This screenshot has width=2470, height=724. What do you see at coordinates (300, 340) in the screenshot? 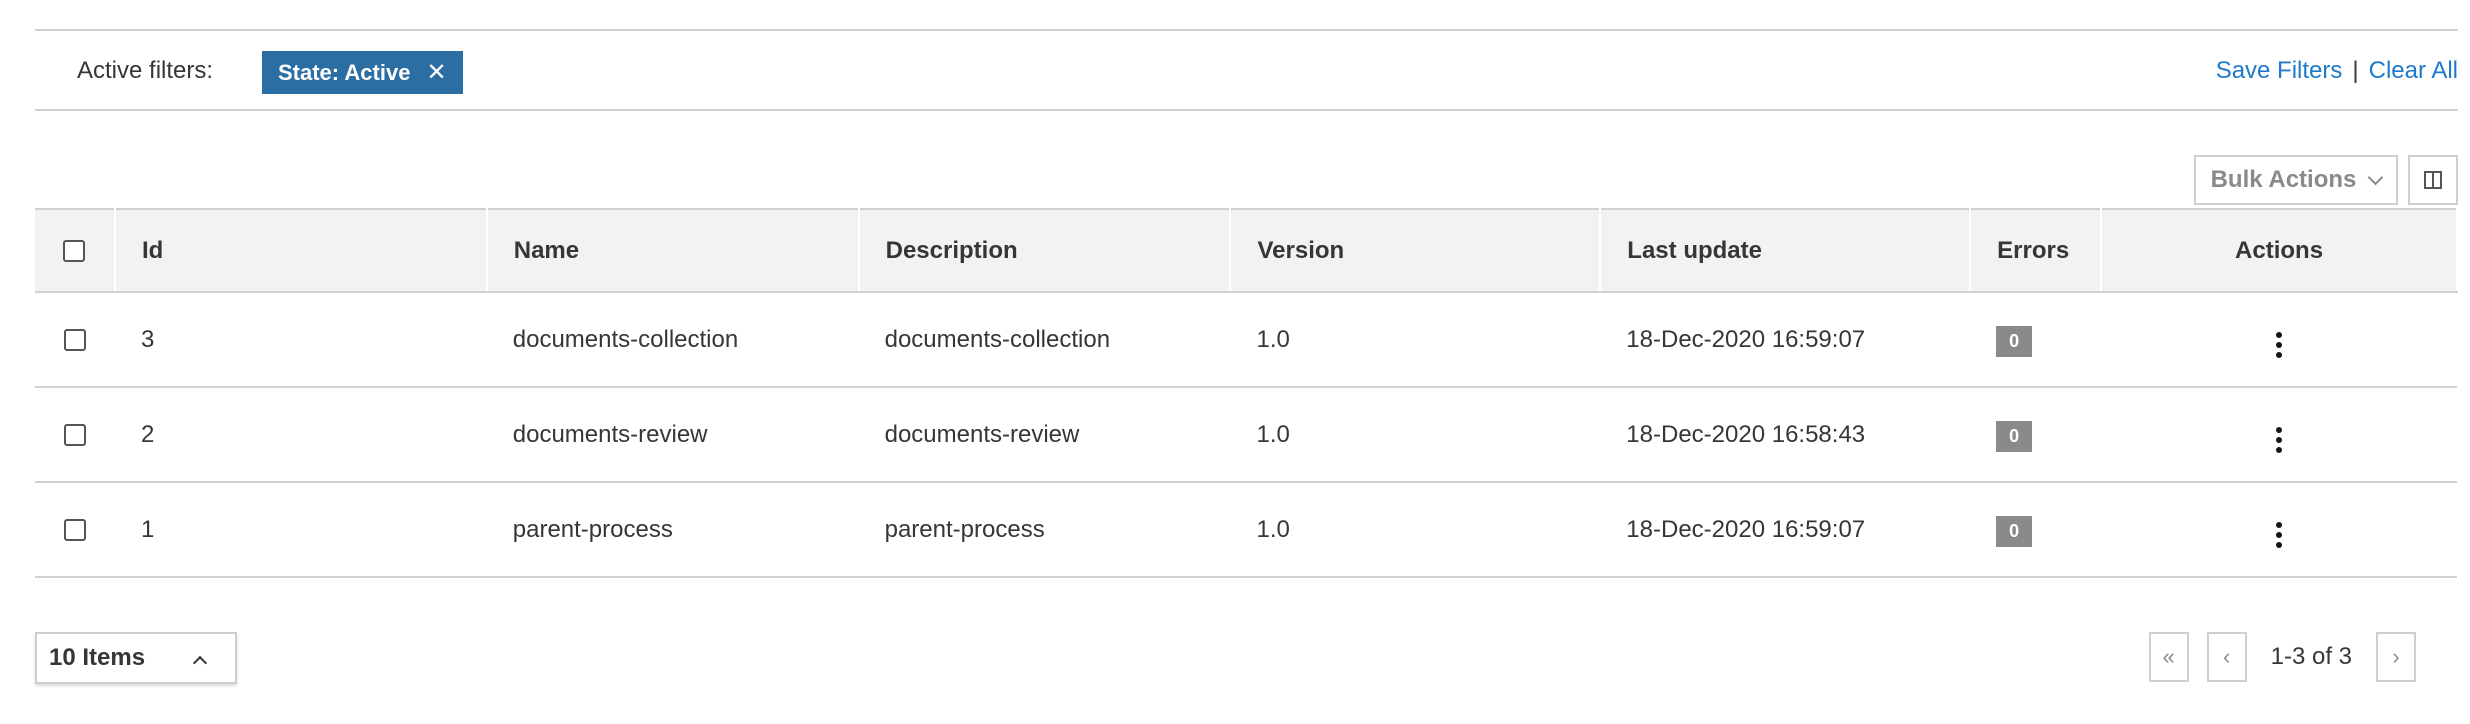
I see `cell-id: 3` at bounding box center [300, 340].